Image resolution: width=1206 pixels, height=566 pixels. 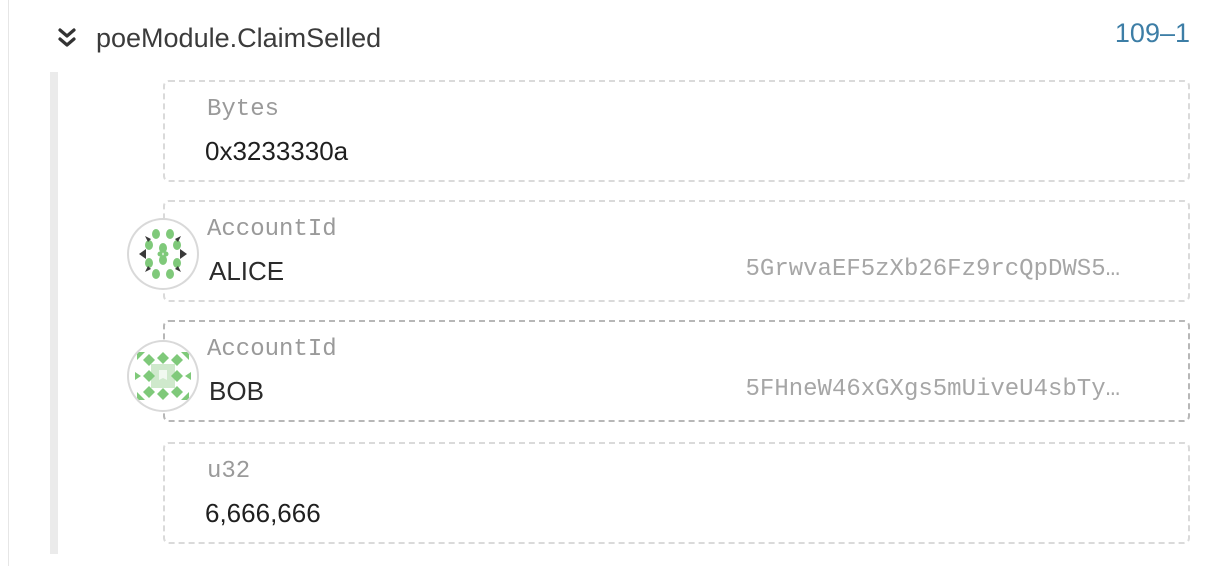 I want to click on block-event-link: 109–1, so click(x=1152, y=33).